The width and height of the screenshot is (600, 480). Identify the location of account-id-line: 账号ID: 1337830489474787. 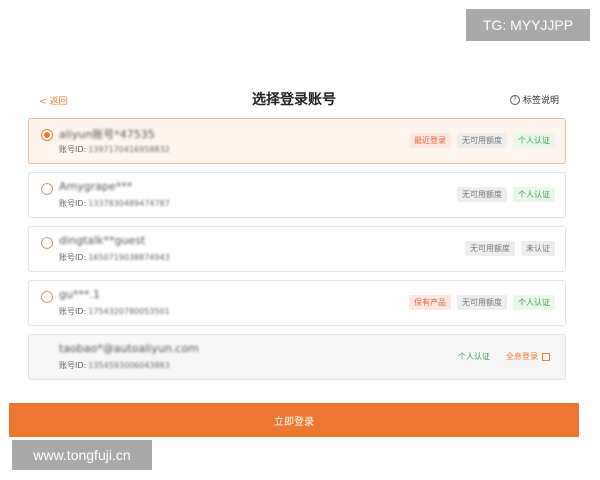
(114, 203).